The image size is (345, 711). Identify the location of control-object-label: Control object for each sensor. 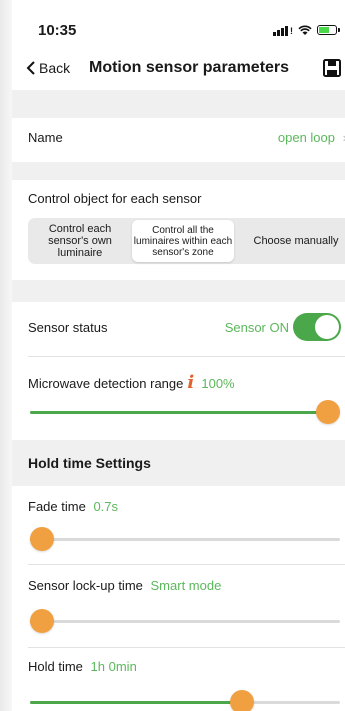
(115, 198).